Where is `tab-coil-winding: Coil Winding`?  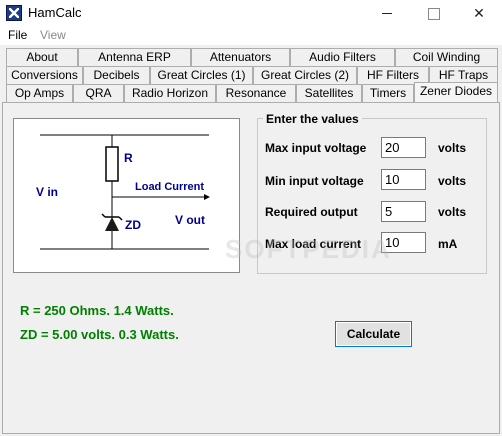
tab-coil-winding: Coil Winding is located at coordinates (446, 57).